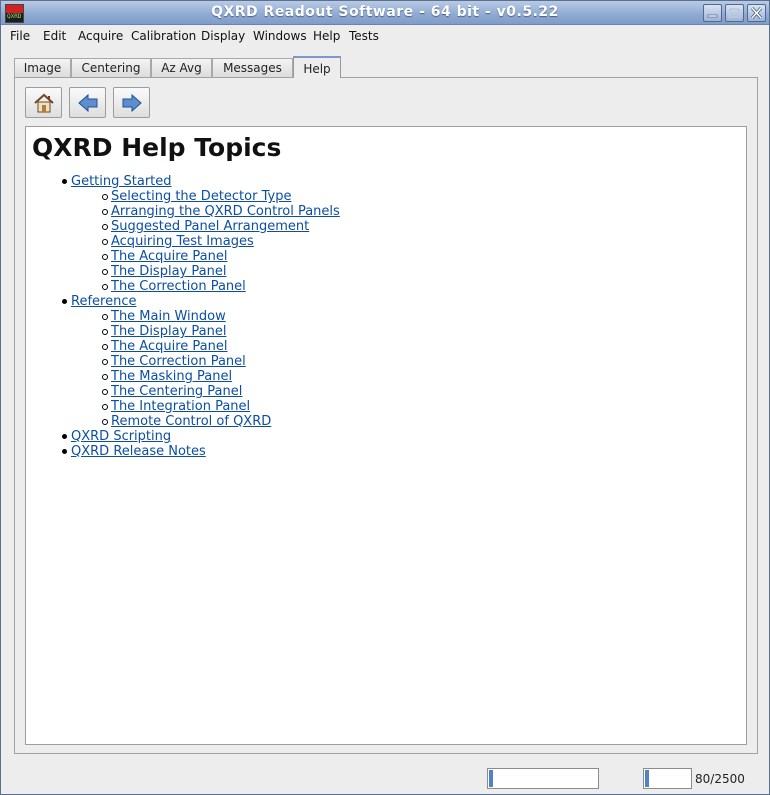 Image resolution: width=770 pixels, height=795 pixels. I want to click on close-button, so click(756, 13).